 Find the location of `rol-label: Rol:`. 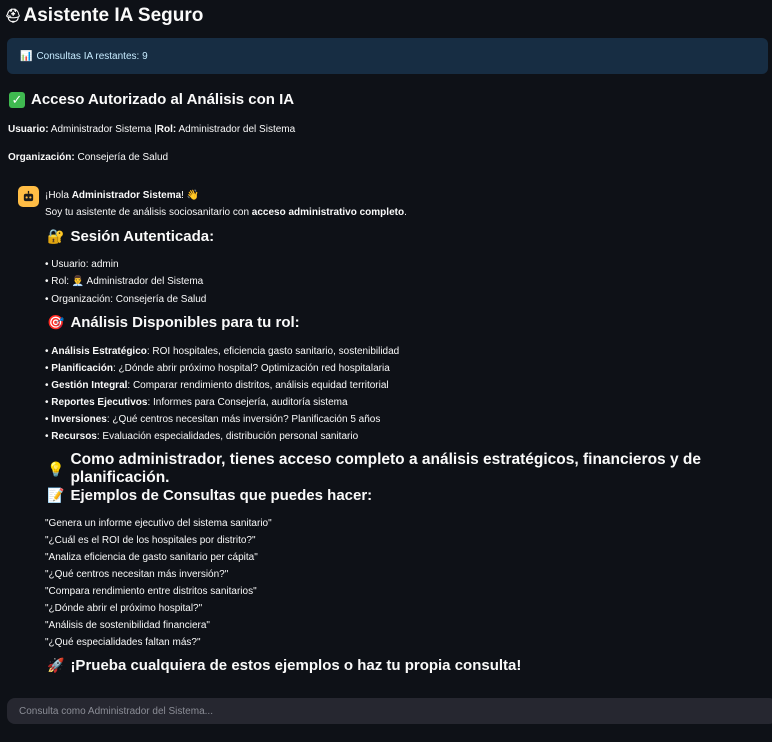

rol-label: Rol: is located at coordinates (166, 129).